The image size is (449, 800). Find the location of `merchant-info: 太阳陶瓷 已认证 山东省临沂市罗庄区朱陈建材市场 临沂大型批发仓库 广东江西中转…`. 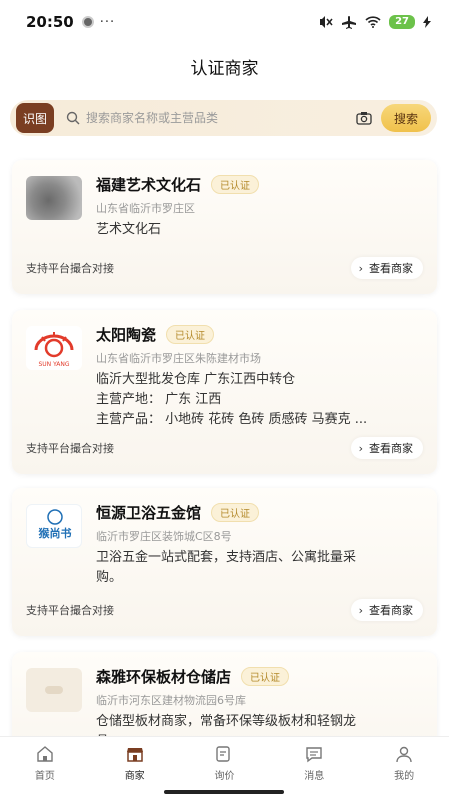

merchant-info: 太阳陶瓷 已认证 山东省临沂市罗庄区朱陈建材市场 临沂大型批发仓库 广东江西中转… is located at coordinates (260, 376).